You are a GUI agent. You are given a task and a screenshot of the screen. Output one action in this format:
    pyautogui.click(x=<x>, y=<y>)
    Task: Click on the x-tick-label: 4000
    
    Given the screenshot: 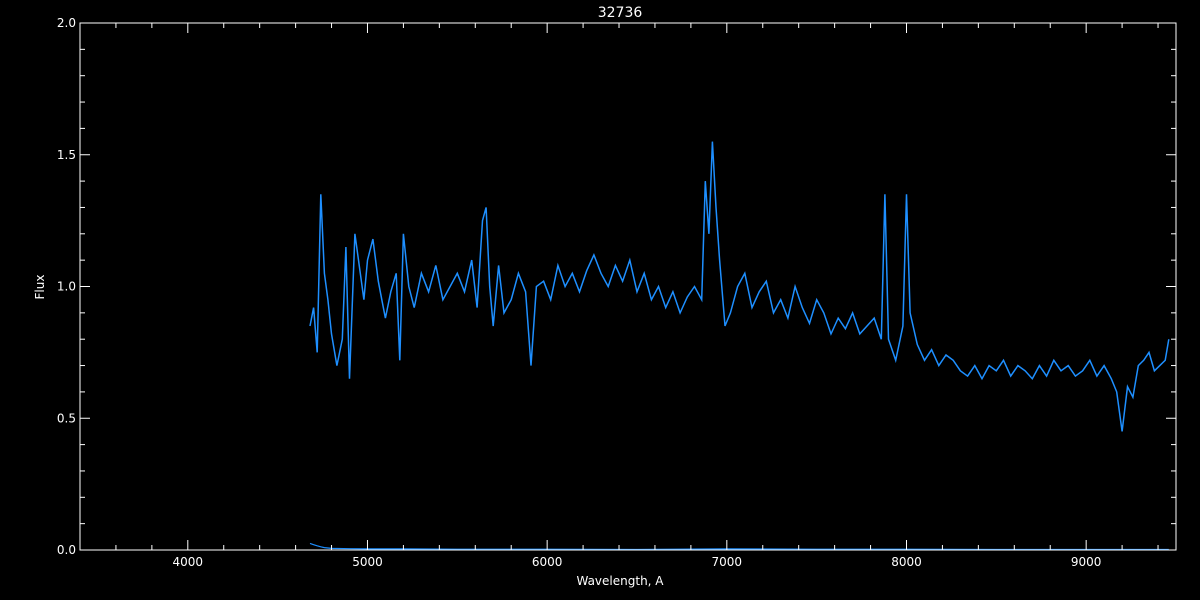 What is the action you would take?
    pyautogui.click(x=188, y=562)
    